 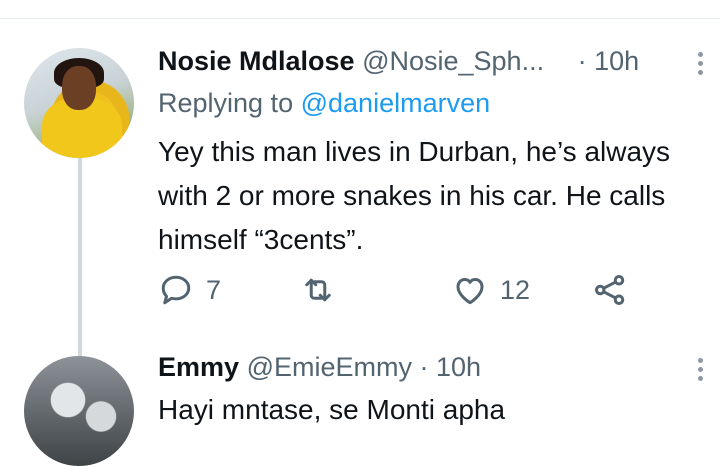 What do you see at coordinates (176, 290) in the screenshot?
I see `reply-bubble-icon` at bounding box center [176, 290].